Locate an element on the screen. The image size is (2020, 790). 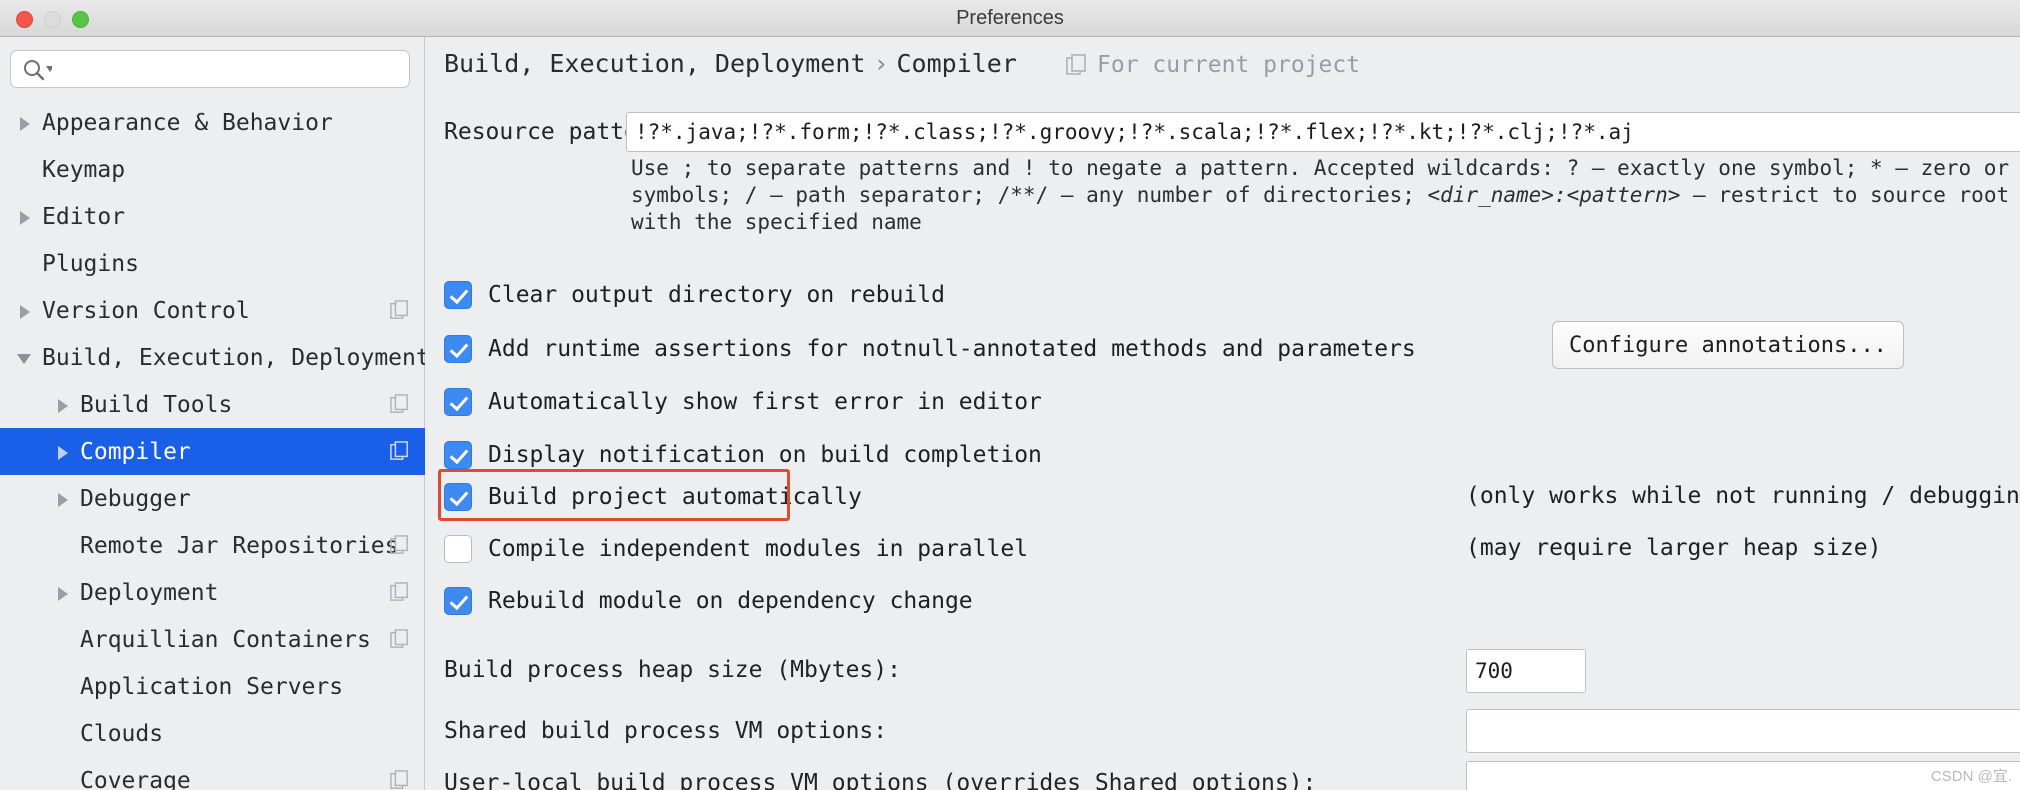
search-field is located at coordinates (210, 69).